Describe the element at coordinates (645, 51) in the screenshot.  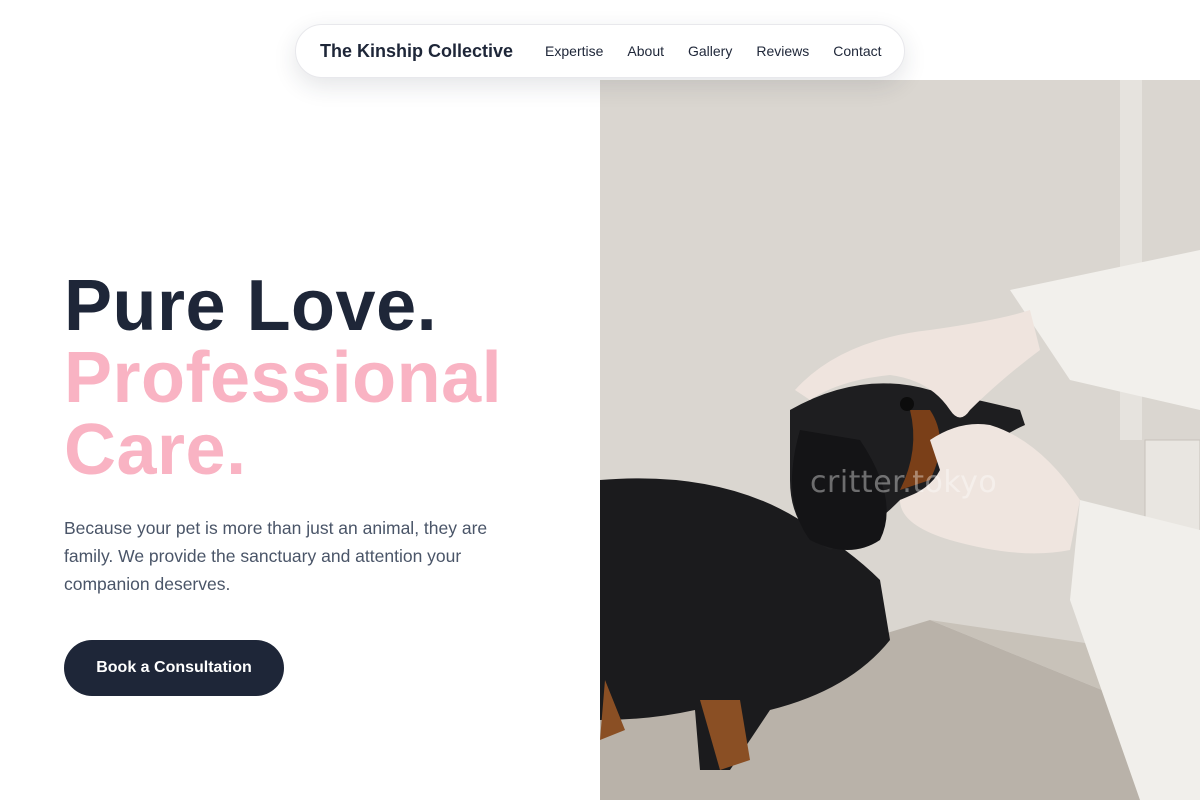
I see `nav-link-about: About` at that location.